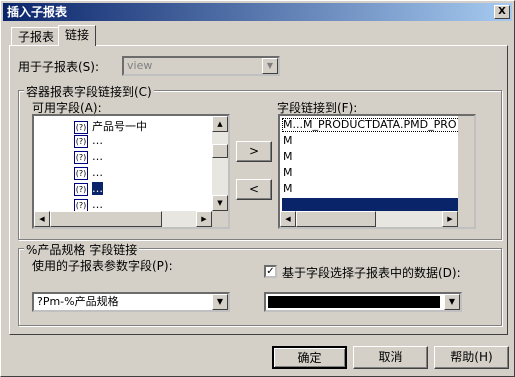 The image size is (515, 377). I want to click on list-item-label: 产品号一中, so click(119, 126).